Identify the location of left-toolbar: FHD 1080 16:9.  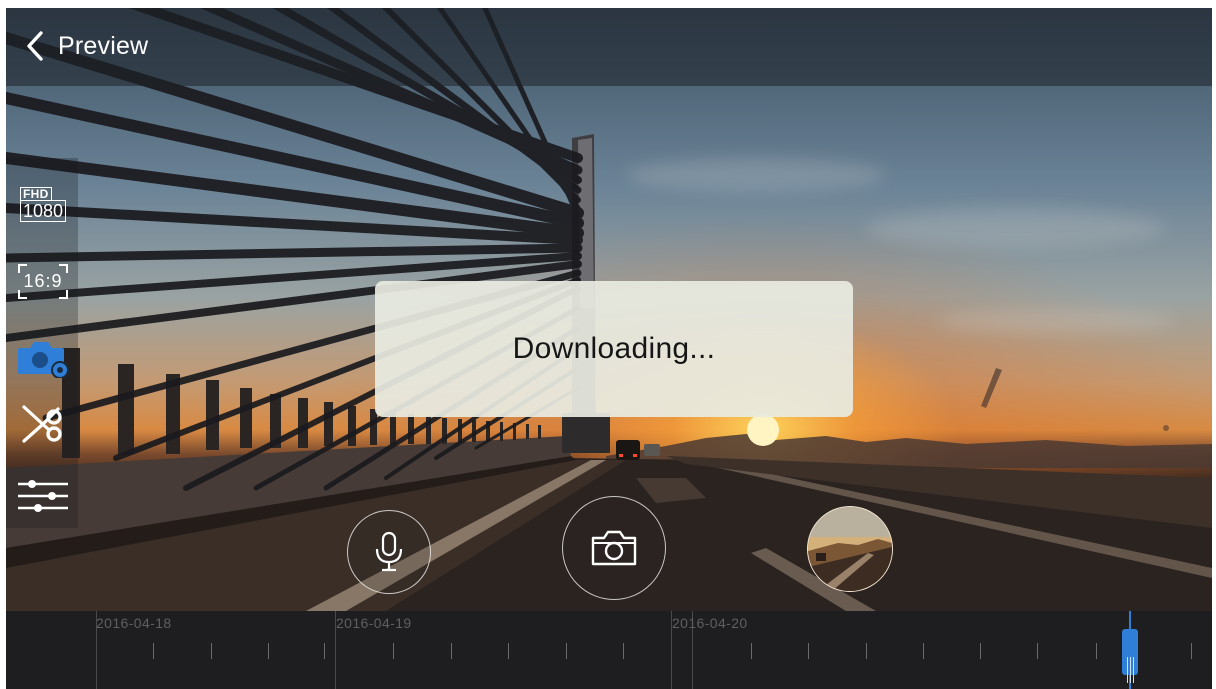
(42, 343).